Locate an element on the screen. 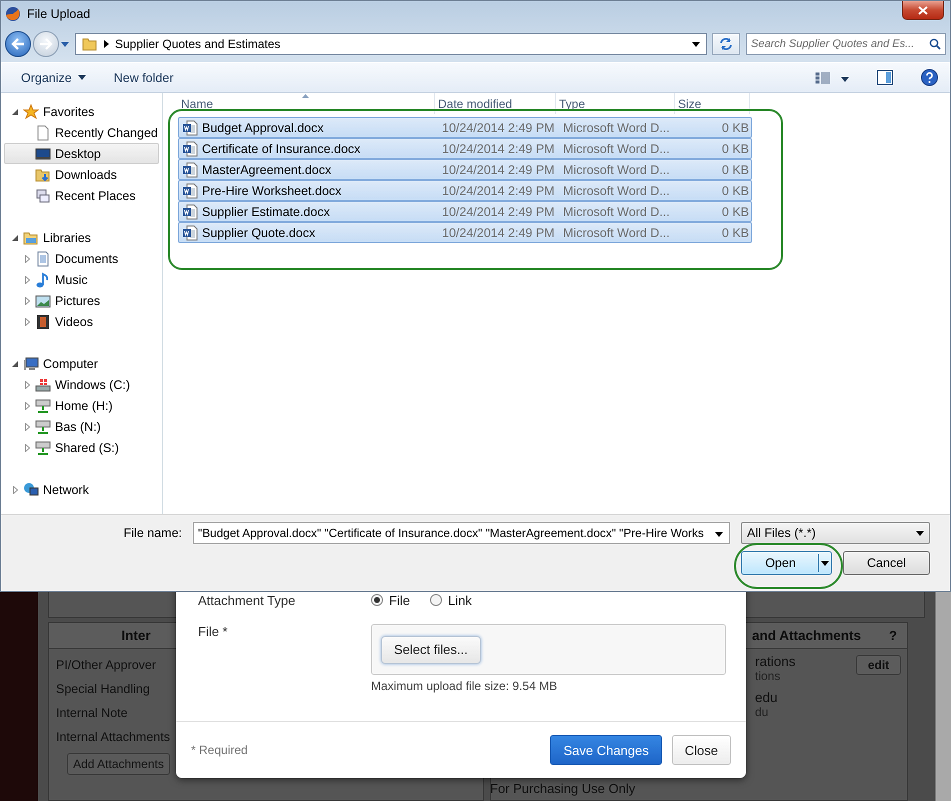 The image size is (951, 801). nav-item: Windows (C:) is located at coordinates (81, 384).